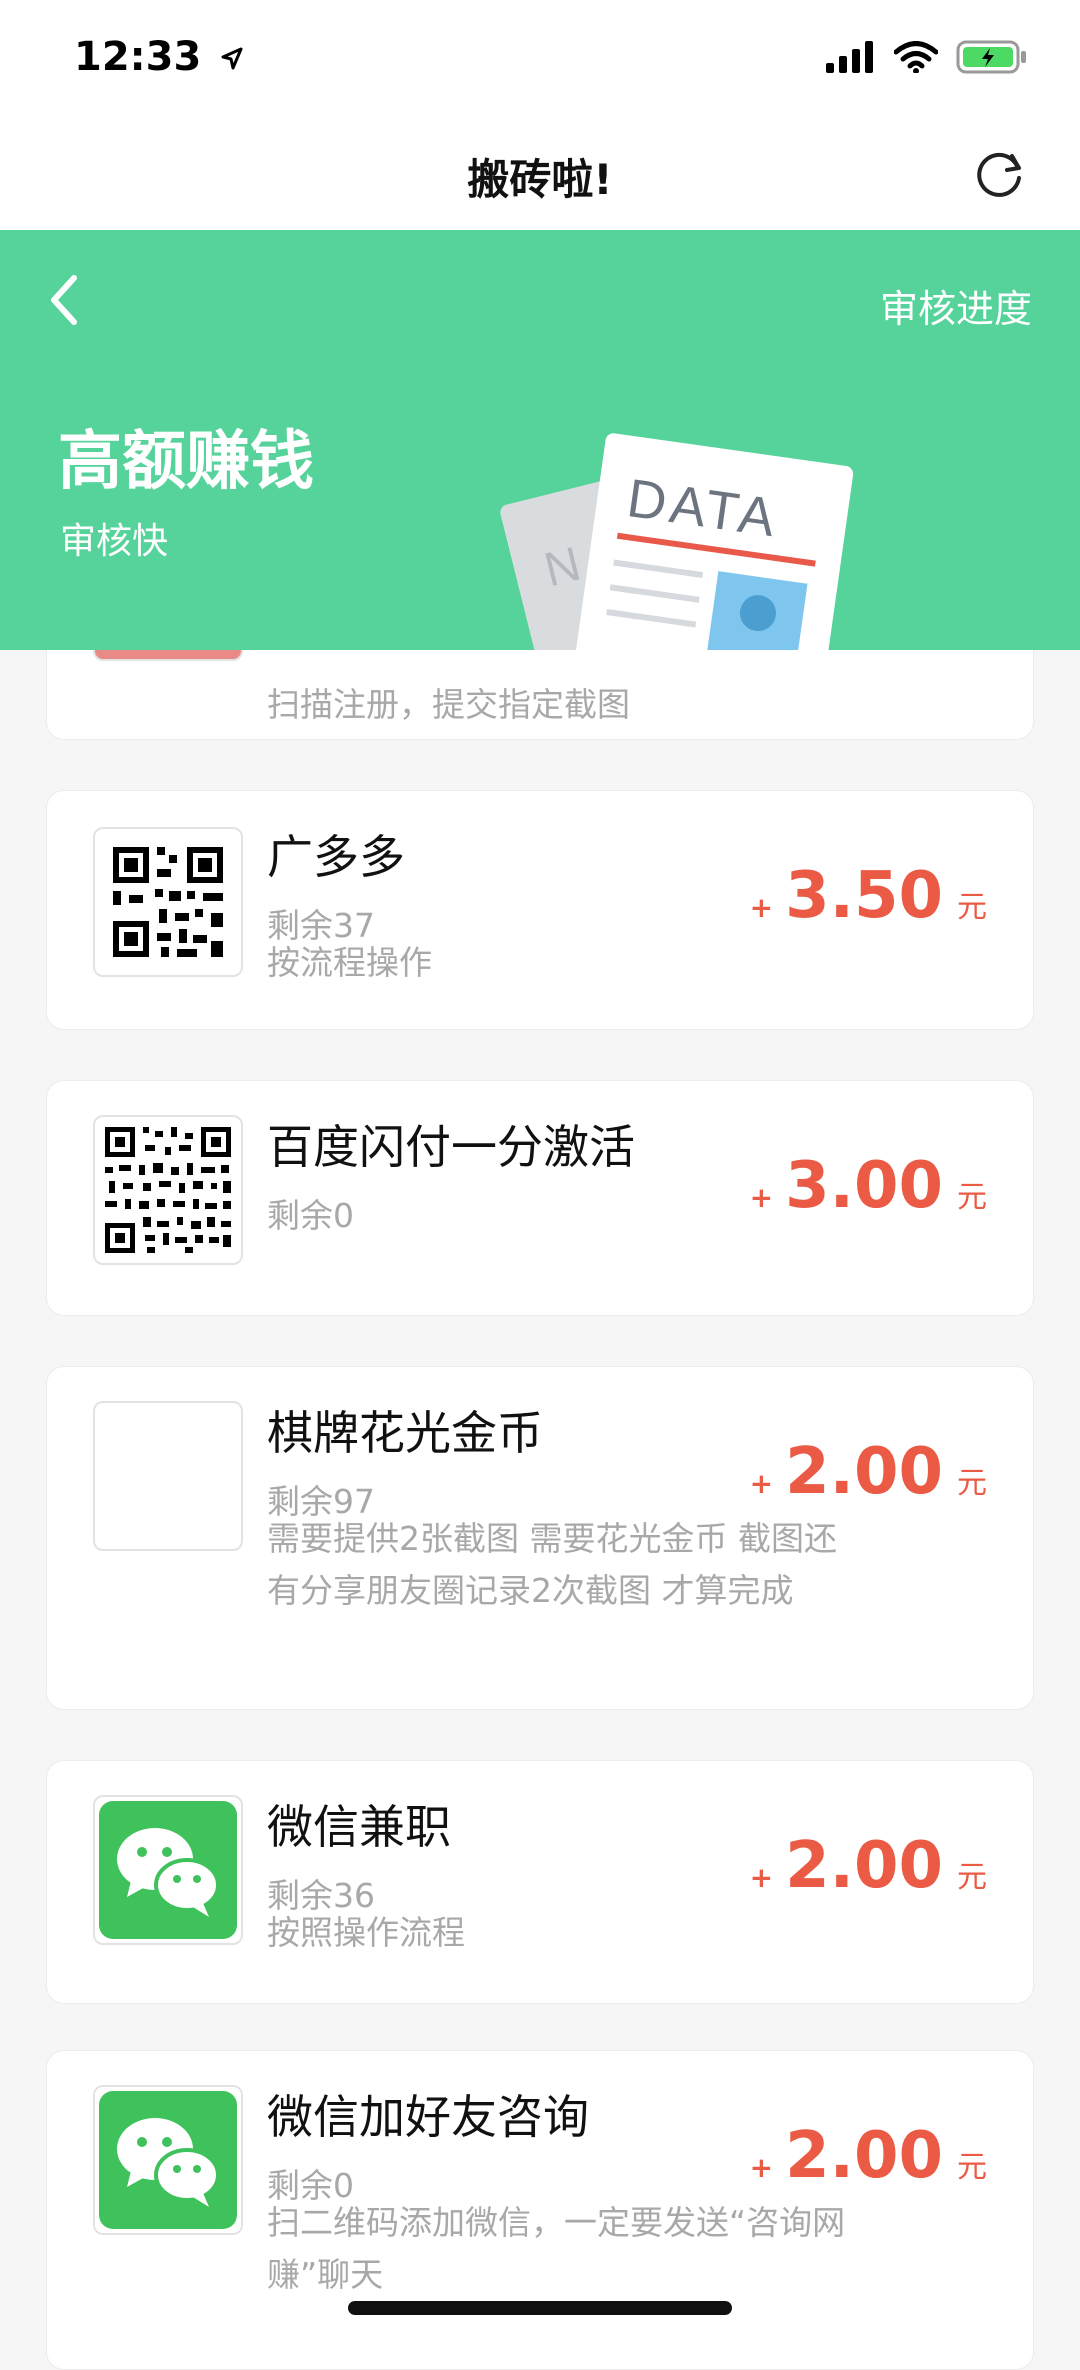 Image resolution: width=1080 pixels, height=2370 pixels. I want to click on task-title: 微信兼职, so click(359, 1827).